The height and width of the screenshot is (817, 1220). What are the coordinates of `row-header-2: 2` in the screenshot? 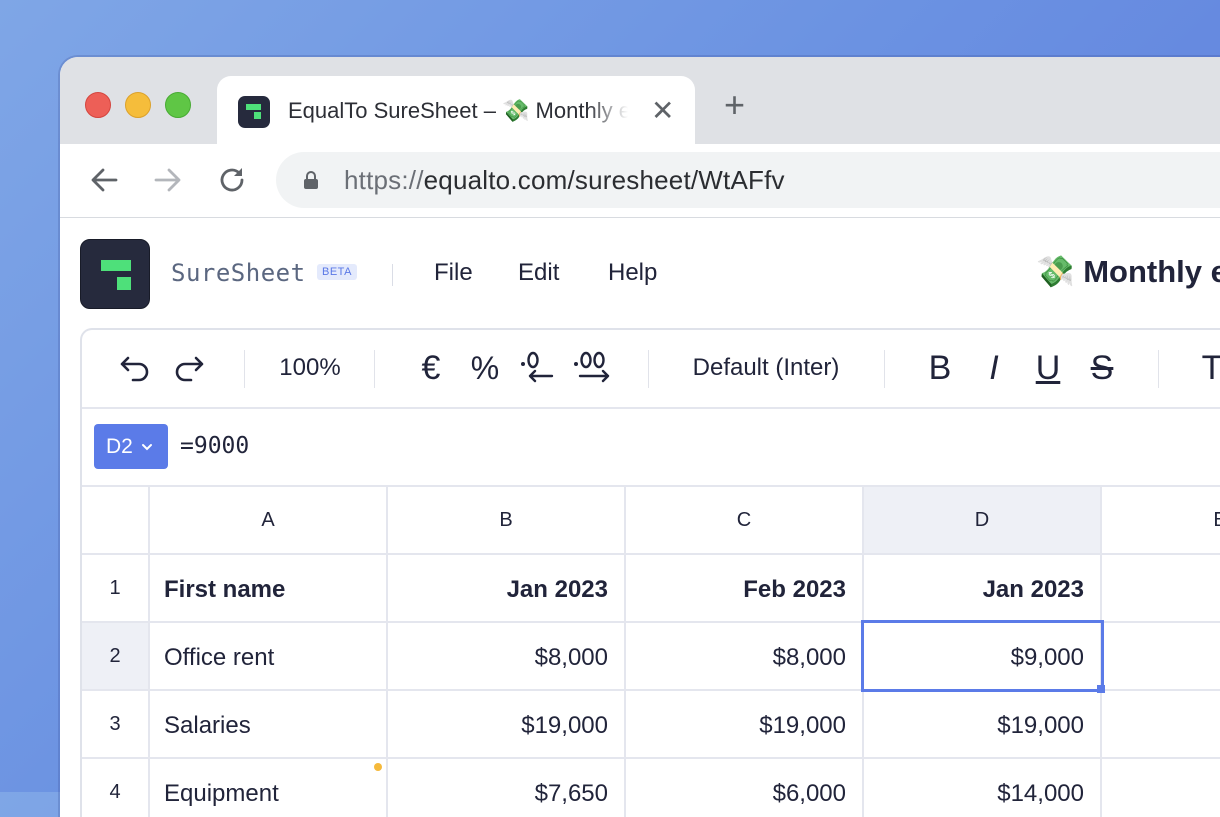 It's located at (116, 657).